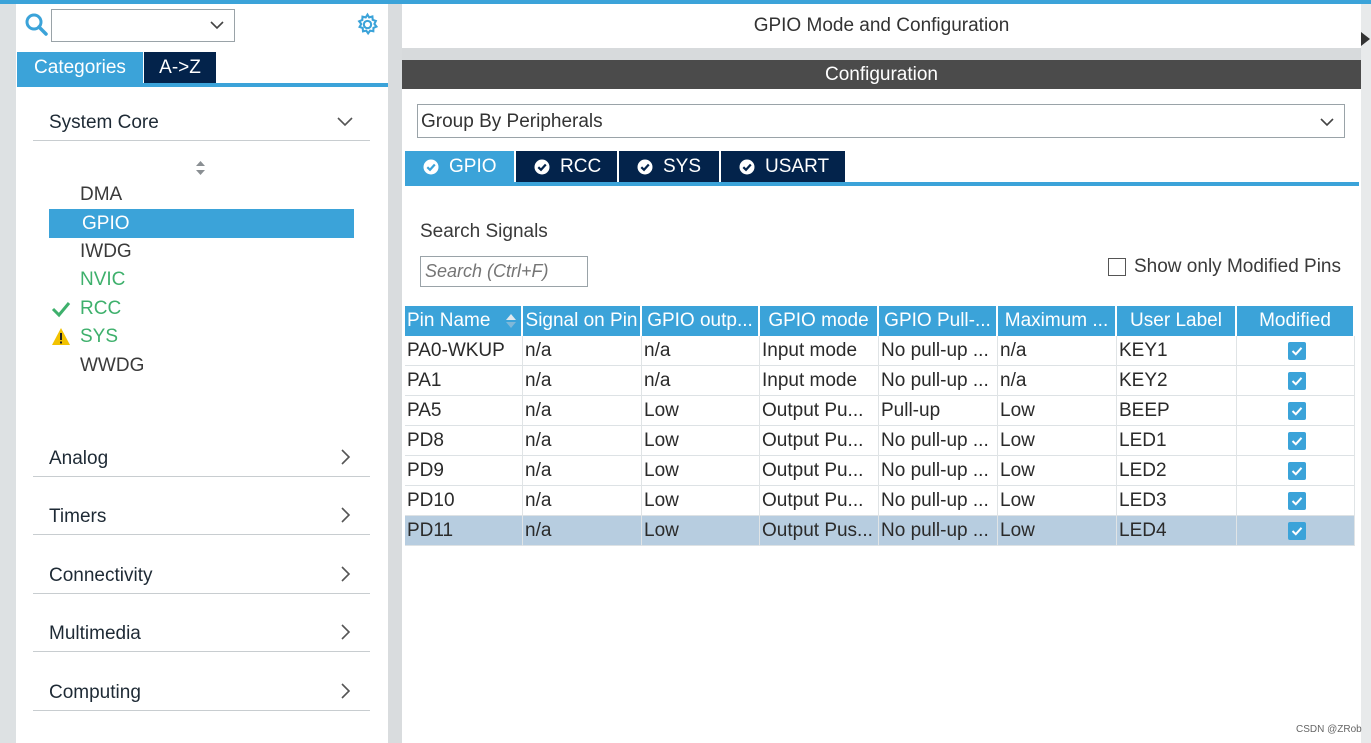  What do you see at coordinates (217, 25) in the screenshot?
I see `chevron-down-icon` at bounding box center [217, 25].